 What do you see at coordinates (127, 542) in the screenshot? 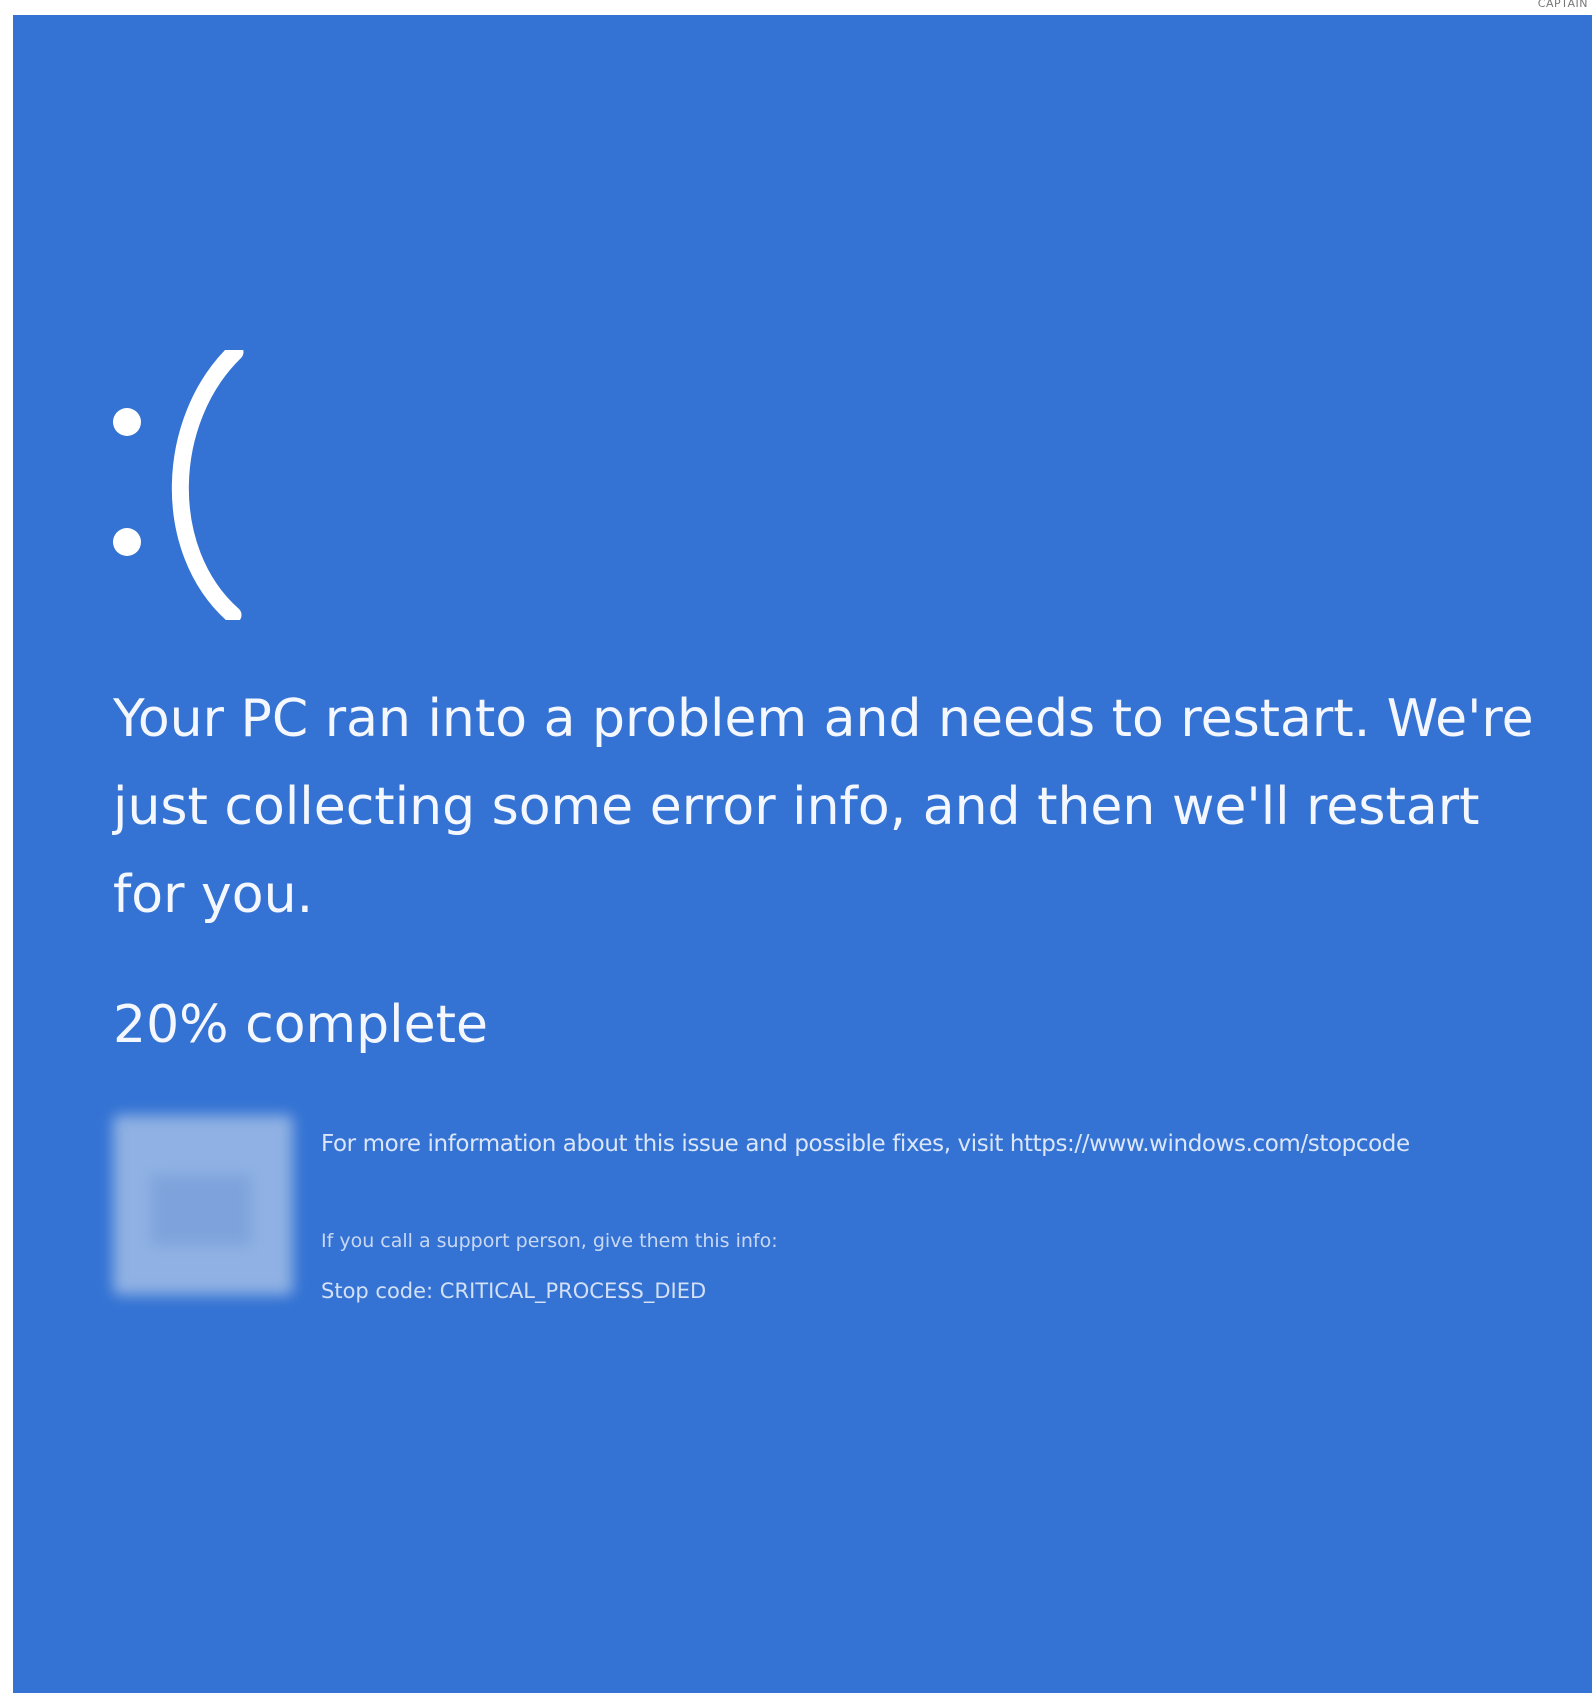
I see `sad-face-eye-bottom` at bounding box center [127, 542].